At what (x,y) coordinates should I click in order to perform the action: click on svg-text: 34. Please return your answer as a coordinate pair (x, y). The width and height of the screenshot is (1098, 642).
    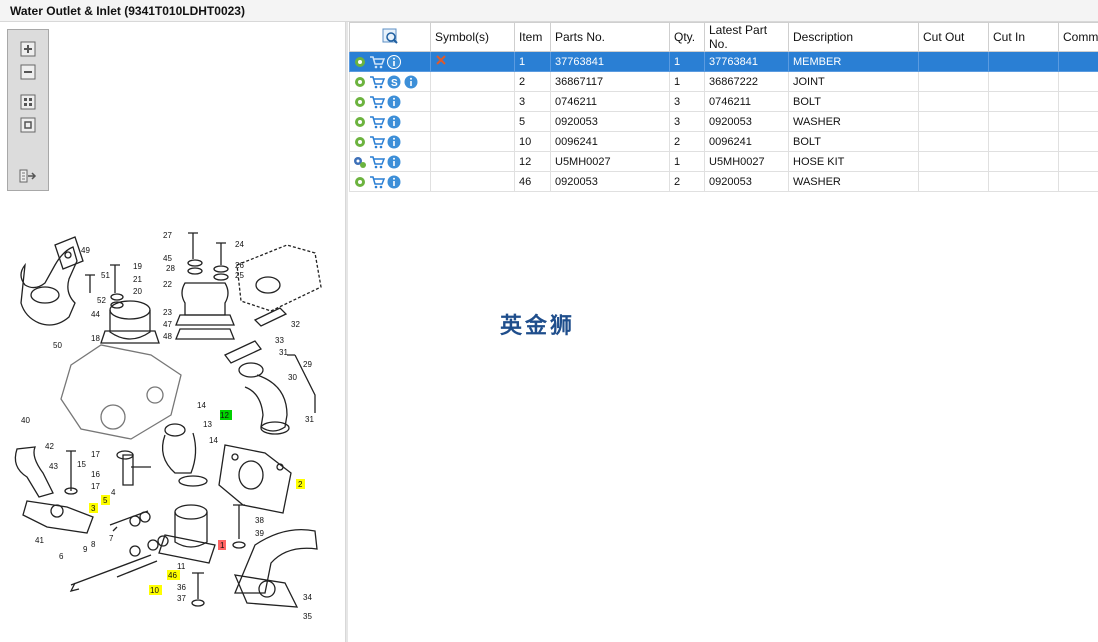
    Looking at the image, I should click on (307, 597).